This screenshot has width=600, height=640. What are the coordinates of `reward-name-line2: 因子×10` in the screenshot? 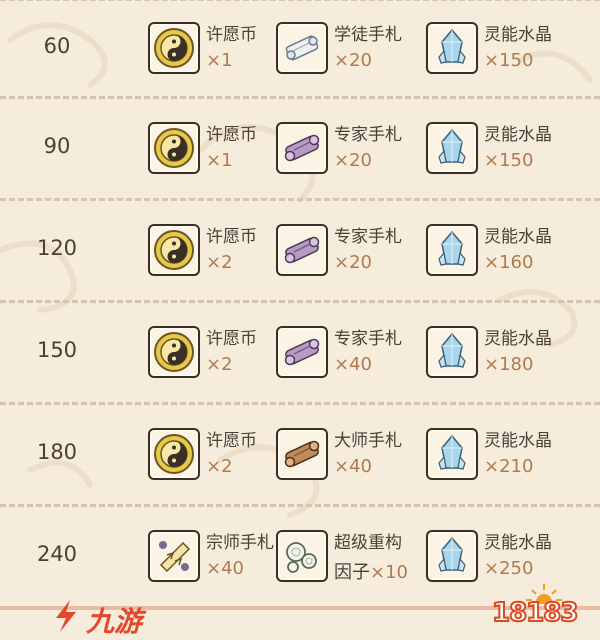 It's located at (371, 571).